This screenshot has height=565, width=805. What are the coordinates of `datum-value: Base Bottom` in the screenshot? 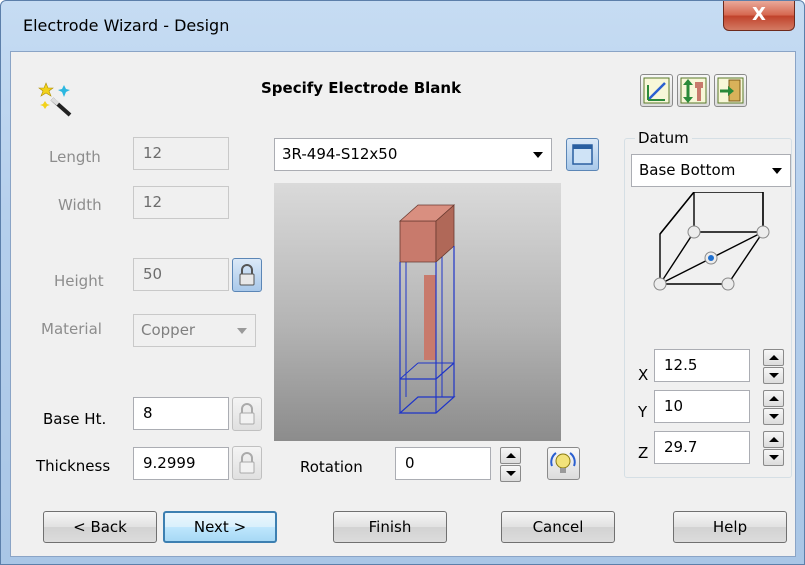 It's located at (687, 170).